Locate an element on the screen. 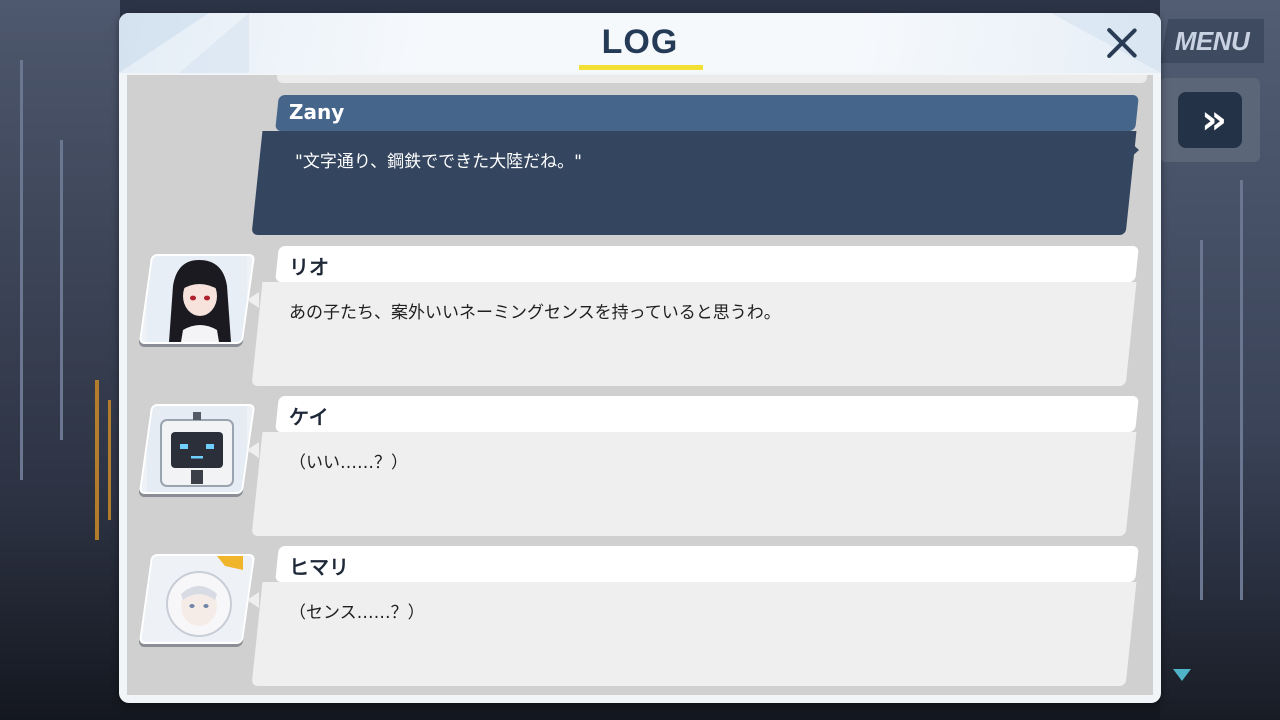  speaker-name: Zany is located at coordinates (317, 112).